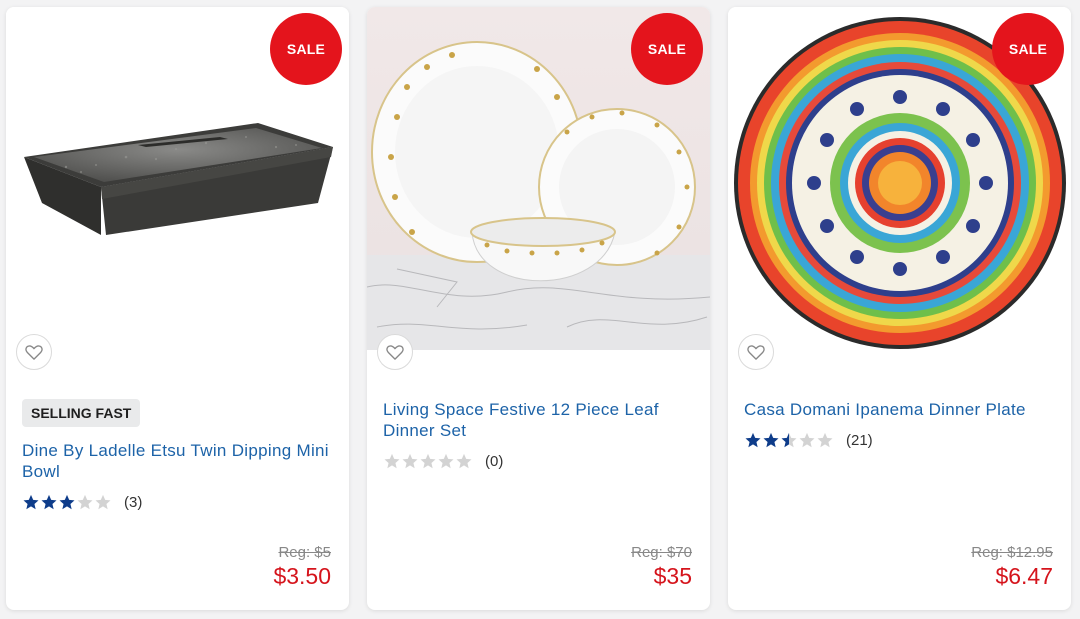 The height and width of the screenshot is (619, 1080). Describe the element at coordinates (899, 409) in the screenshot. I see `product-title-link: Casa Domani Ipanema Dinner Plate` at that location.